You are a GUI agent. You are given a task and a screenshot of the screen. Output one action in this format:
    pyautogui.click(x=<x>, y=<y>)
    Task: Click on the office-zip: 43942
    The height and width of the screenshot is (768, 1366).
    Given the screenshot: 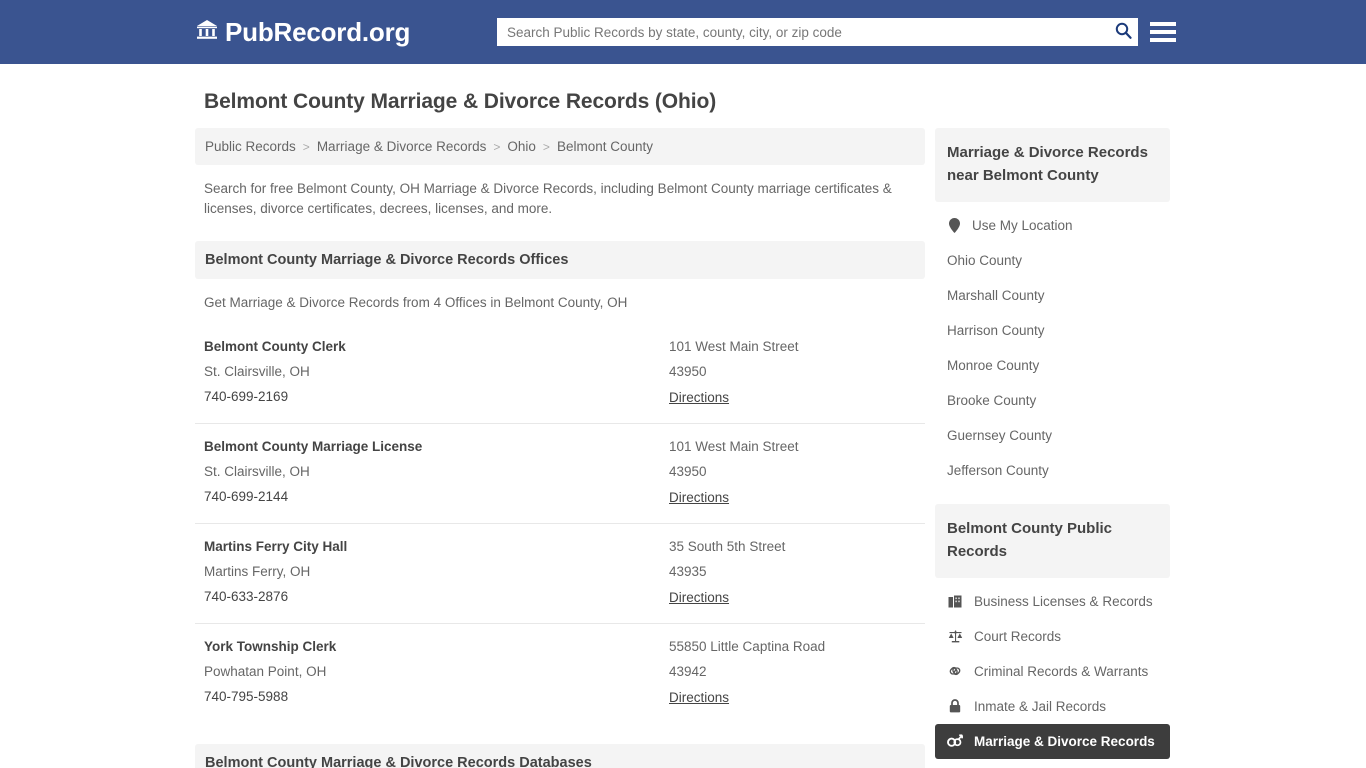 What is the action you would take?
    pyautogui.click(x=688, y=671)
    